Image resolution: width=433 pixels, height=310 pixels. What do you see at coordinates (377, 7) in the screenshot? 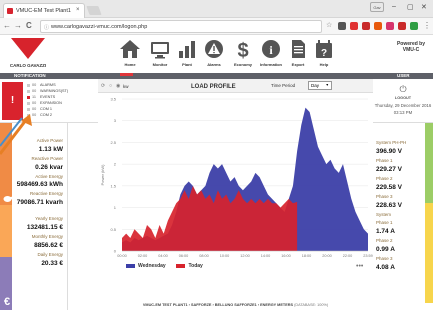
I see `profile-button: Gav` at bounding box center [377, 7].